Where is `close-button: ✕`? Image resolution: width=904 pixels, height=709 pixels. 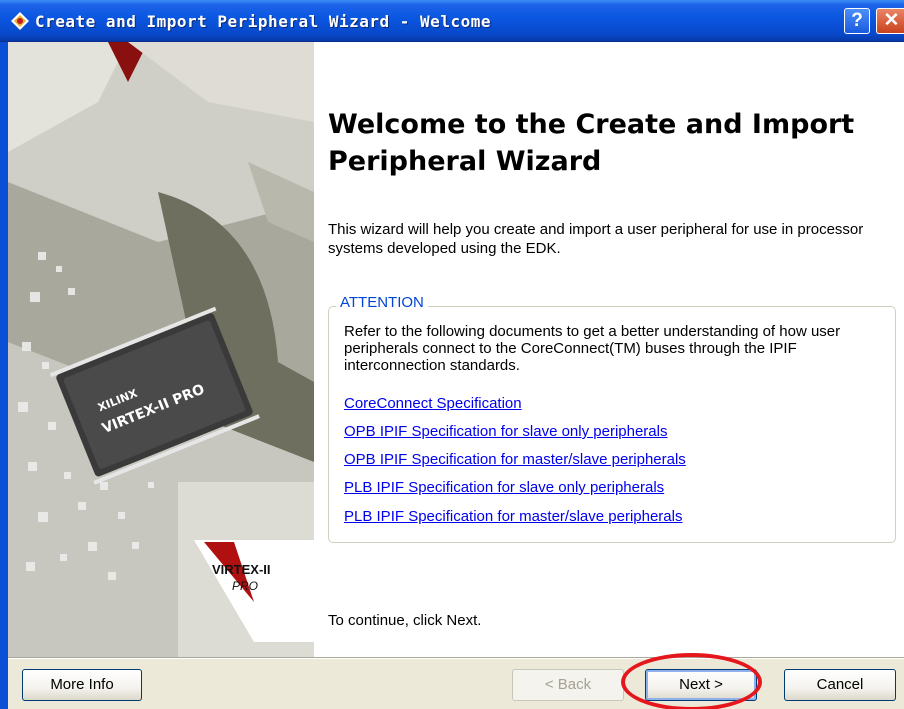 close-button: ✕ is located at coordinates (890, 21).